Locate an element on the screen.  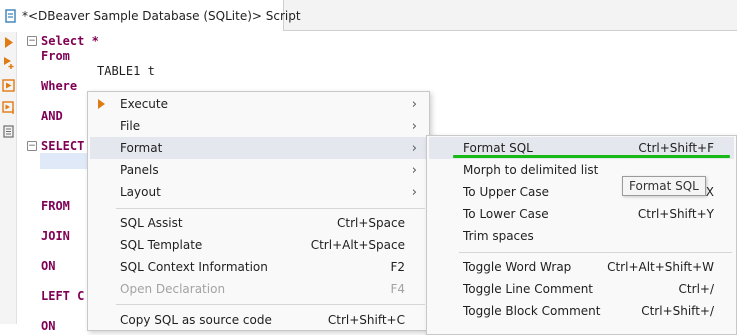
sql-script-icon is located at coordinates (11, 15).